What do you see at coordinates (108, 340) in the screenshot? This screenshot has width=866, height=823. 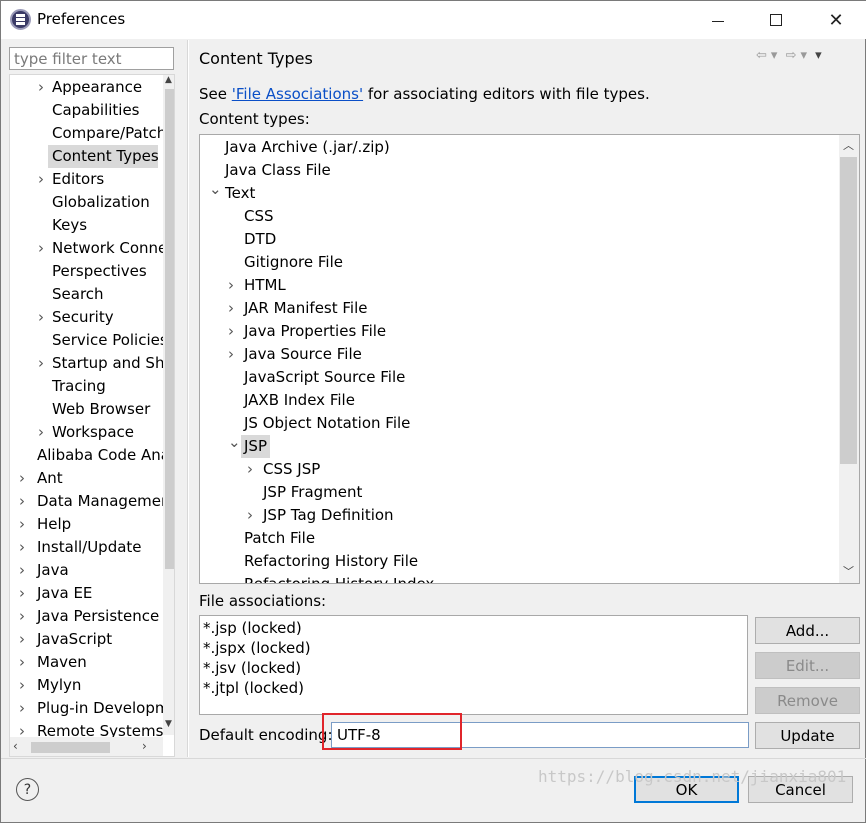 I see `tree-item: Service Policies` at bounding box center [108, 340].